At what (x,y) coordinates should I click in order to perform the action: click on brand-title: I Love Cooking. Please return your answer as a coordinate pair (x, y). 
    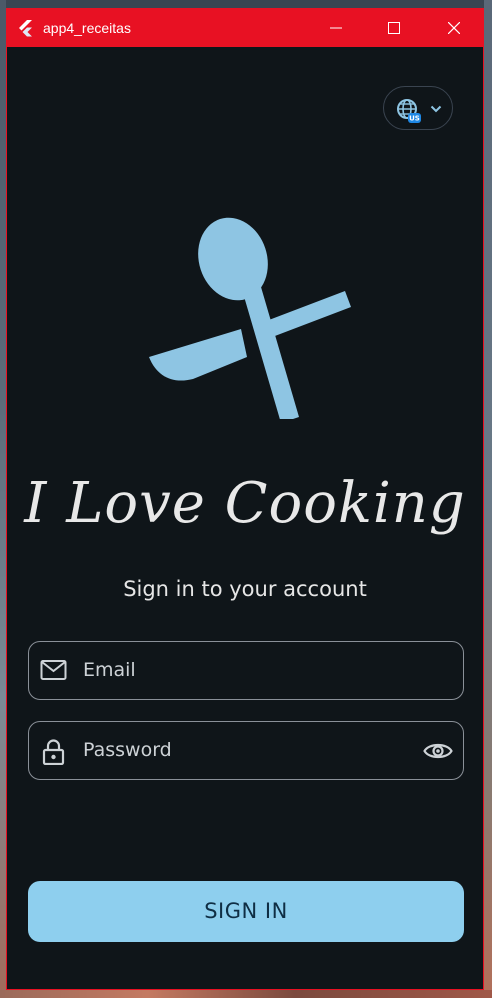
    Looking at the image, I should click on (245, 503).